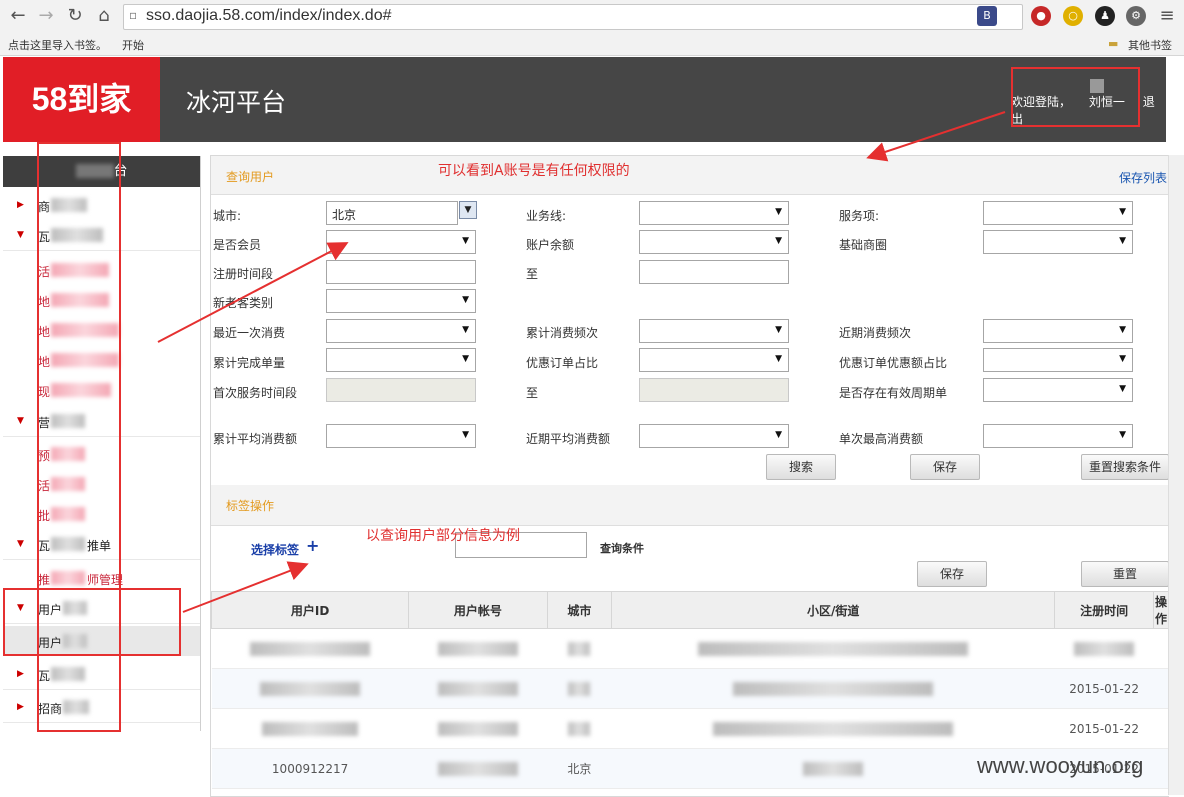 This screenshot has width=1184, height=797. I want to click on arrow-to-query, so click(253, 292).